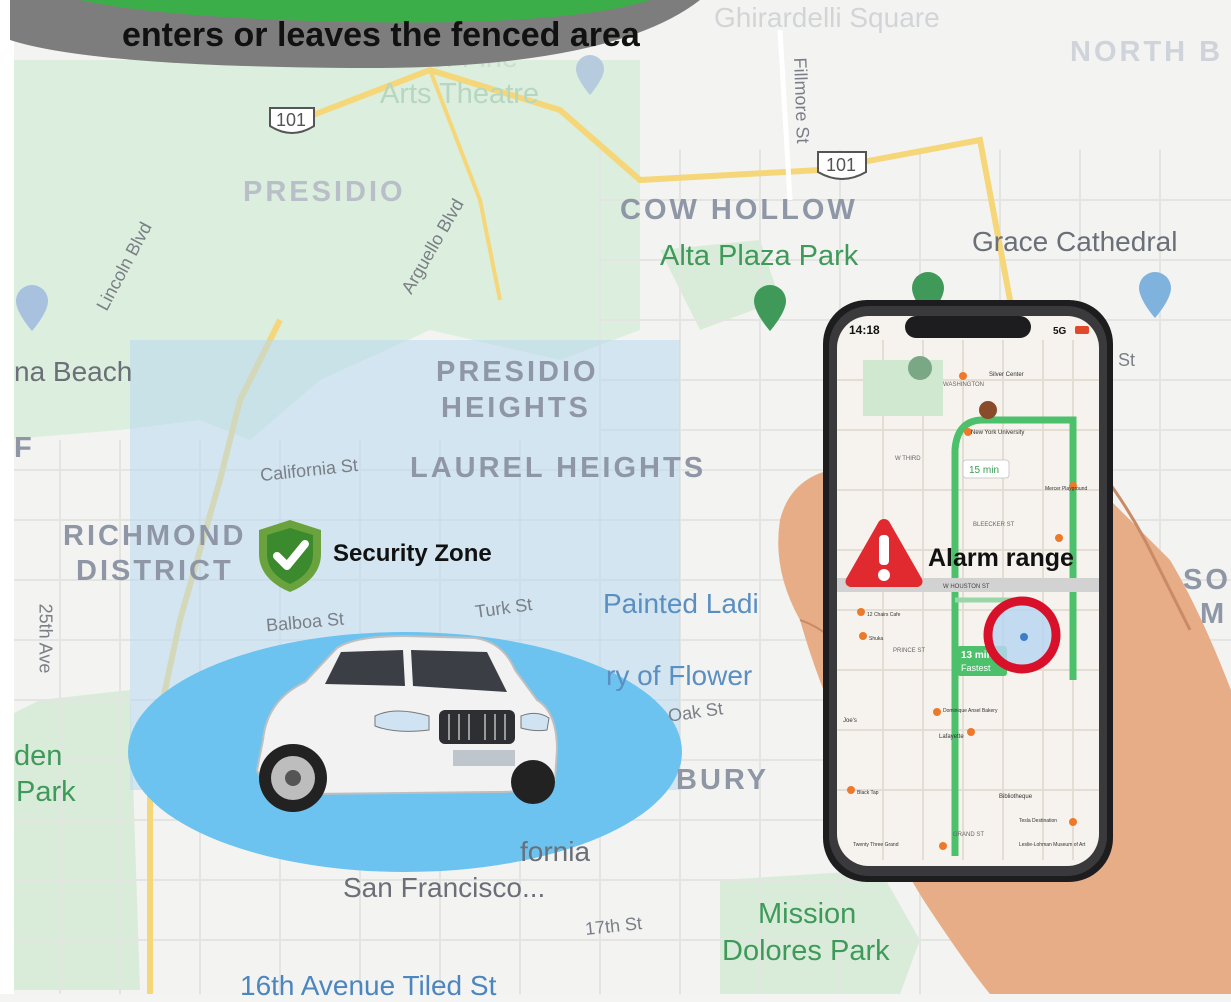 This screenshot has height=1002, width=1231. What do you see at coordinates (1038, 821) in the screenshot?
I see `phone-poi: Tesla Destination` at bounding box center [1038, 821].